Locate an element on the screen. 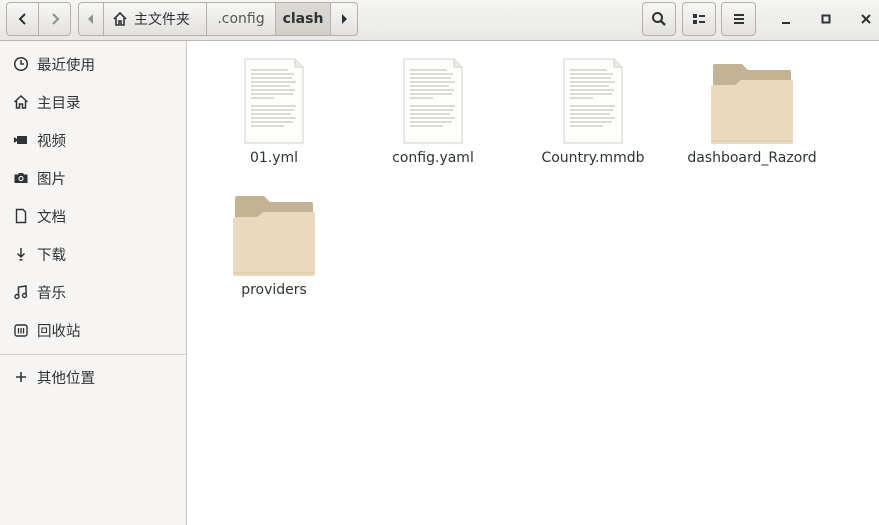 The height and width of the screenshot is (525, 879). path-scroll-right-button is located at coordinates (344, 19).